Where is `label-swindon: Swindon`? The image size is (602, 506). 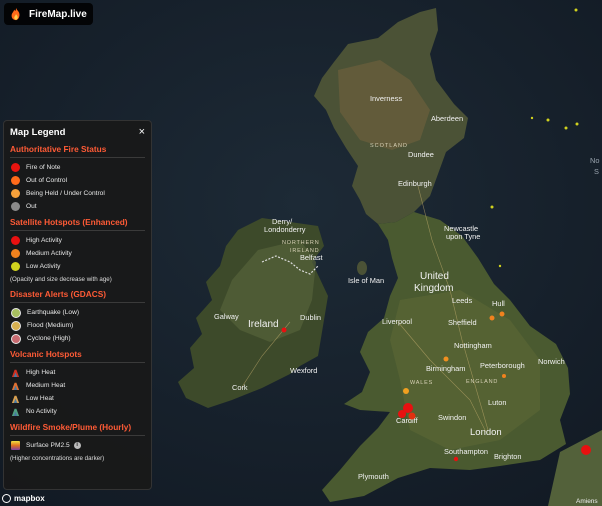
label-swindon: Swindon is located at coordinates (452, 417).